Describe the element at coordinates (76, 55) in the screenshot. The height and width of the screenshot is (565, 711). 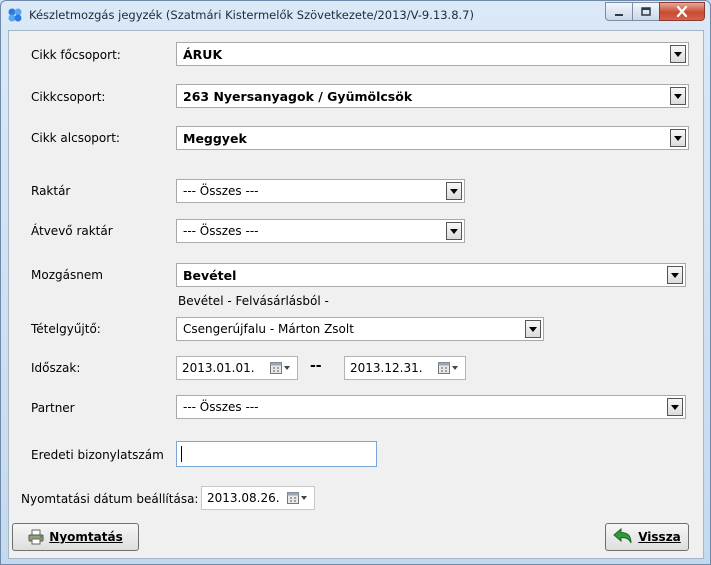
I see `main-group-label: Cikk főcsoport:` at that location.